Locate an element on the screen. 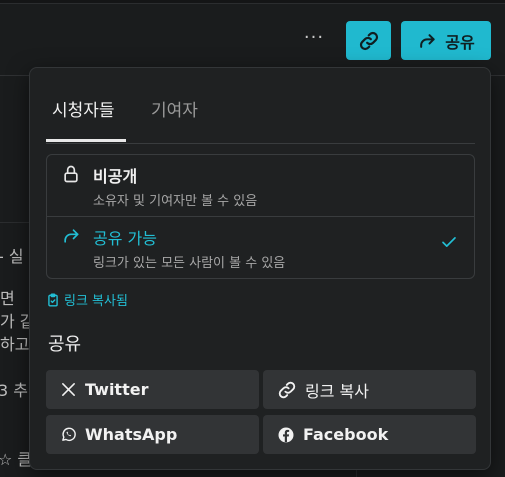 The width and height of the screenshot is (505, 477). more-options-button: ··· is located at coordinates (314, 40).